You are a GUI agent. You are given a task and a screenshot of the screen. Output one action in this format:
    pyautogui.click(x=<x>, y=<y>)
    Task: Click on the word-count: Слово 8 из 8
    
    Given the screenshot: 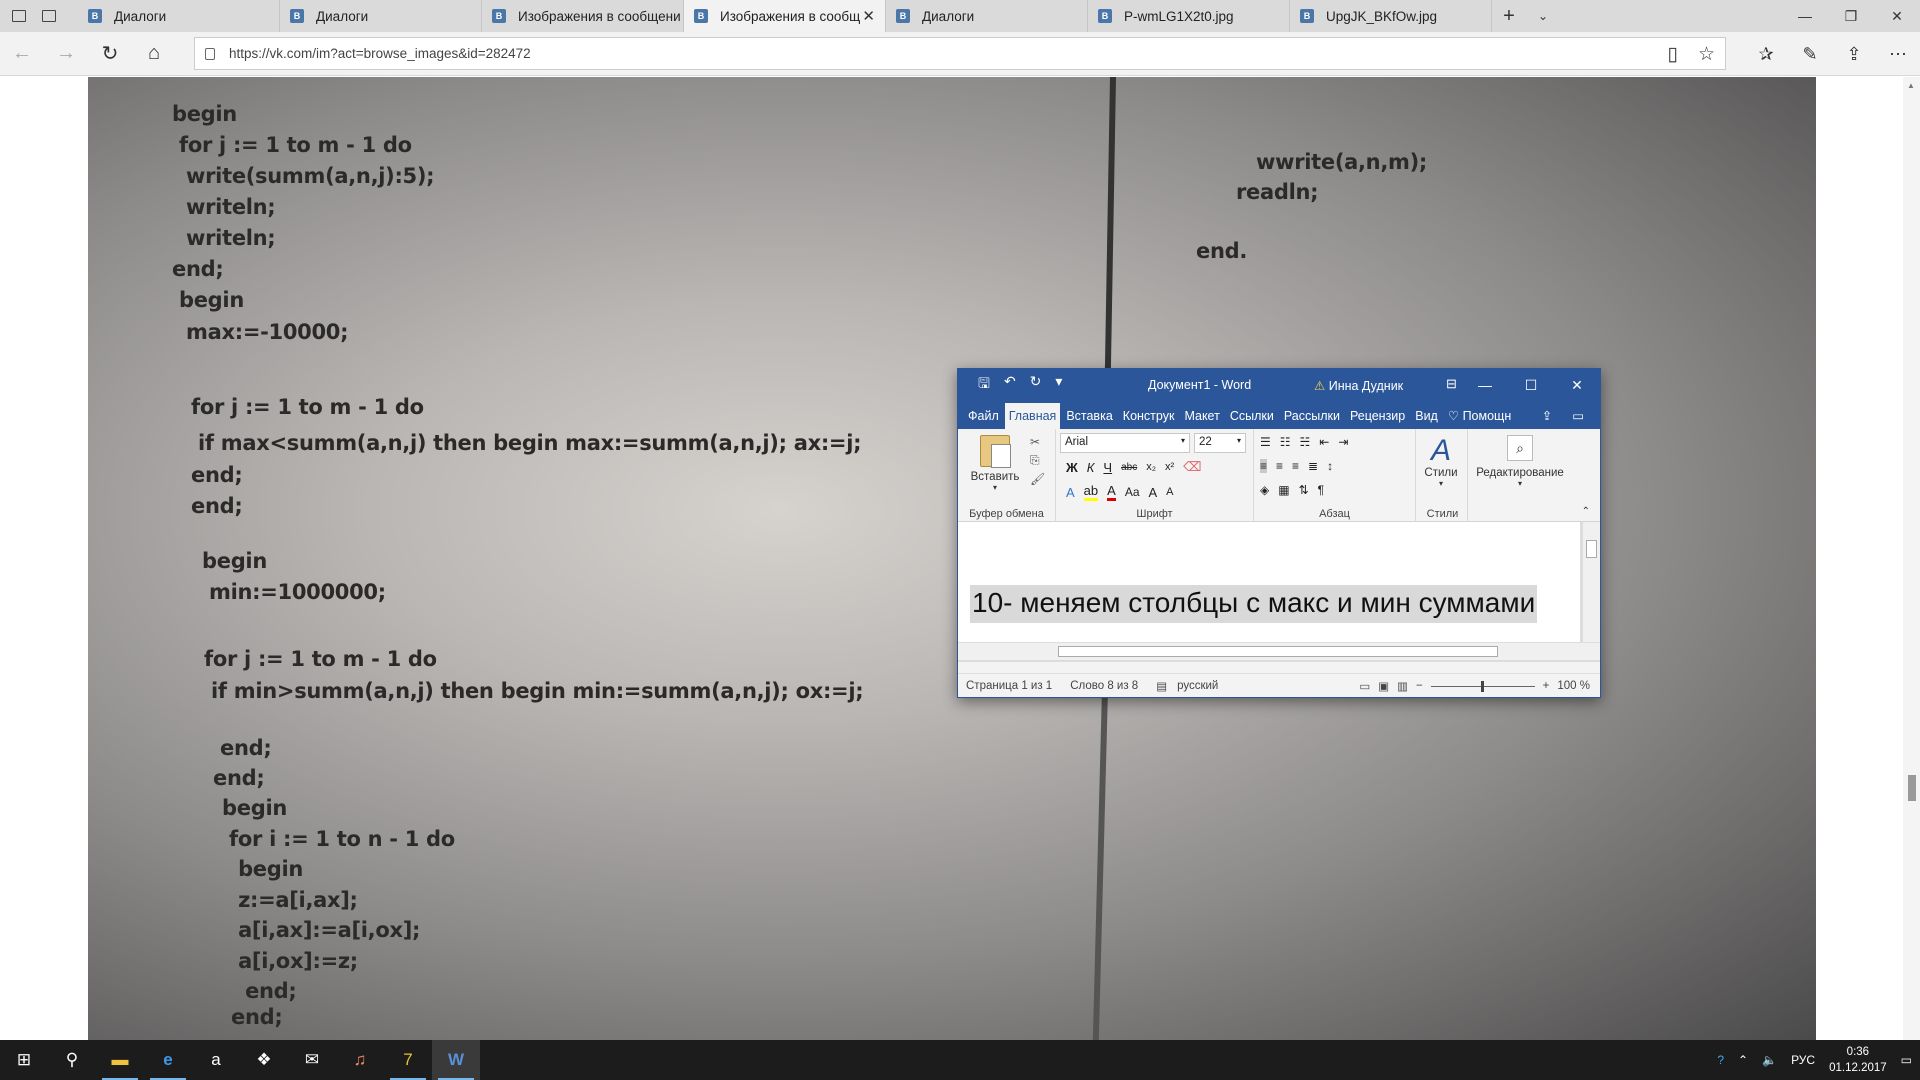 What is the action you would take?
    pyautogui.click(x=1104, y=686)
    